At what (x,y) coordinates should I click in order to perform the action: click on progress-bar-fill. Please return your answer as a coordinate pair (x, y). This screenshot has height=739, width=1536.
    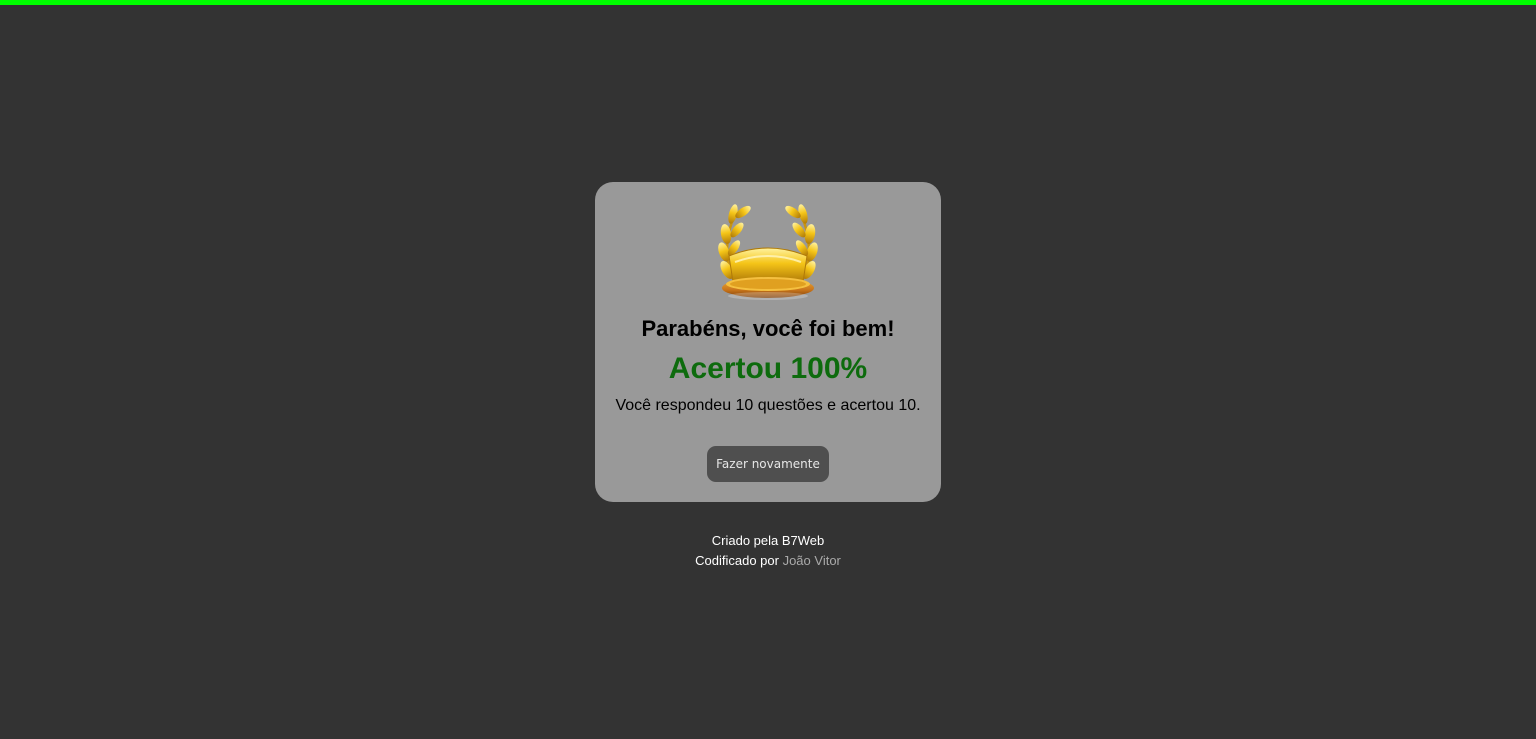
    Looking at the image, I should click on (768, 2).